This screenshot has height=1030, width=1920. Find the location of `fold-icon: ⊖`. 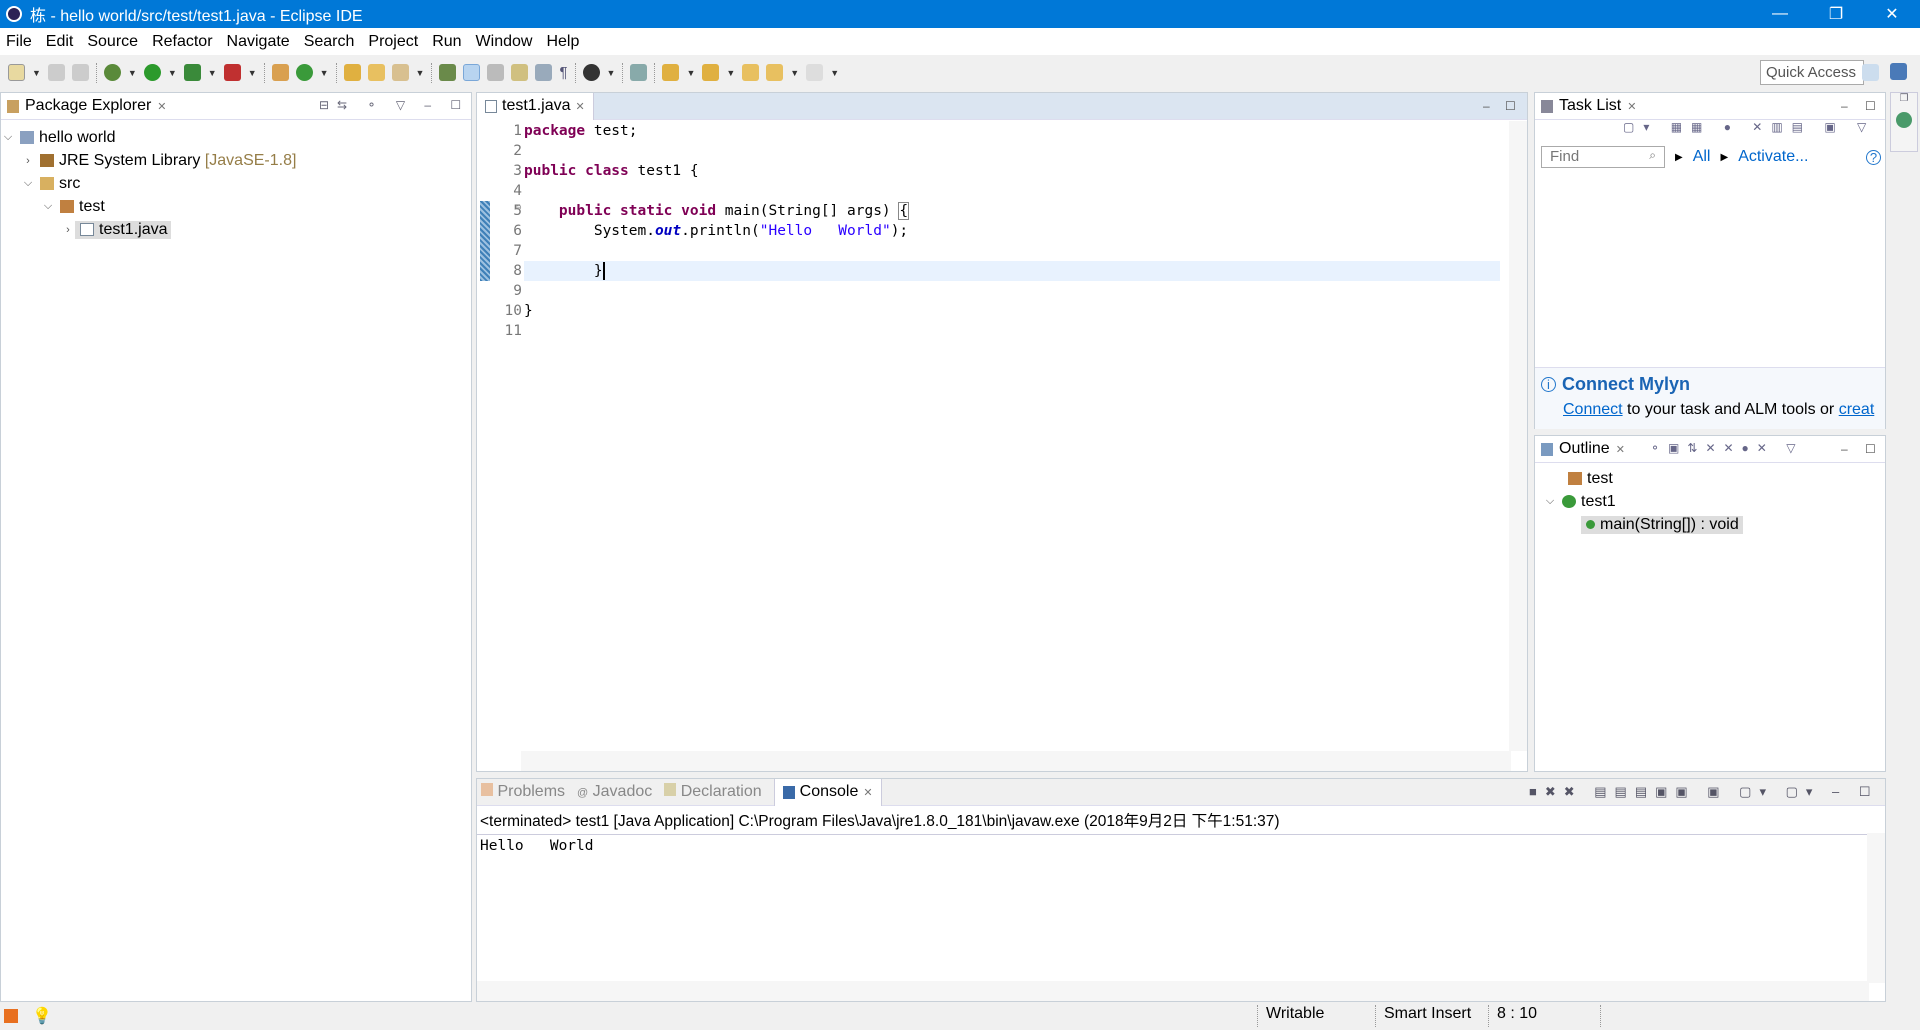

fold-icon: ⊖ is located at coordinates (518, 208).